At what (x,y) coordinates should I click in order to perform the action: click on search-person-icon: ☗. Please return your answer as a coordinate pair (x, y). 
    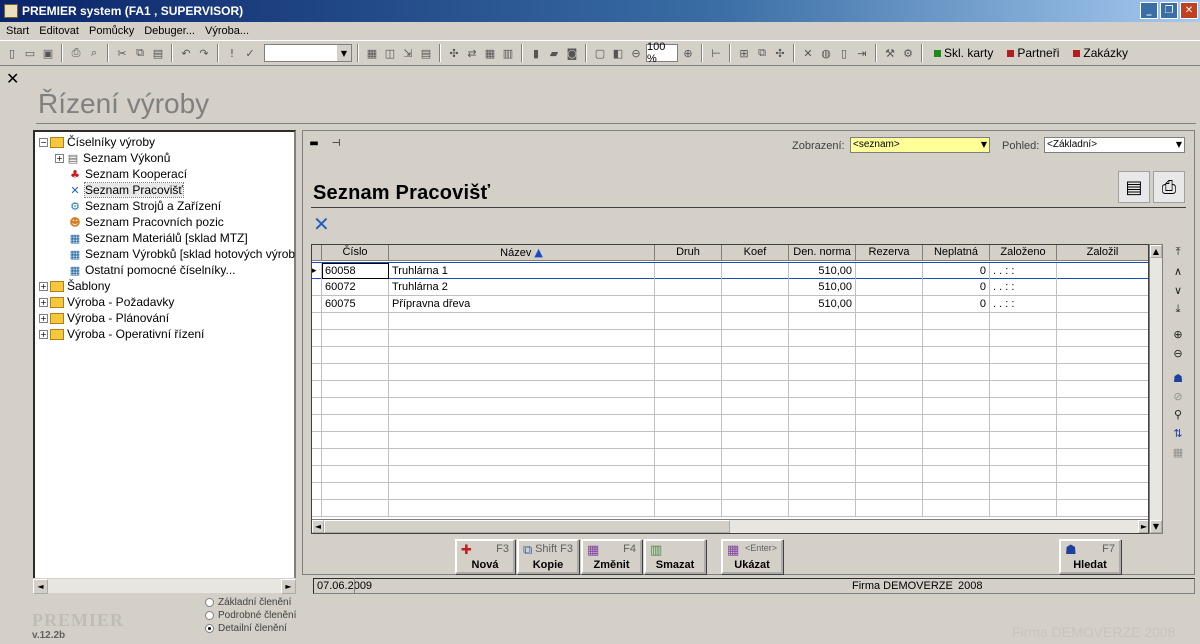
    Looking at the image, I should click on (1178, 378).